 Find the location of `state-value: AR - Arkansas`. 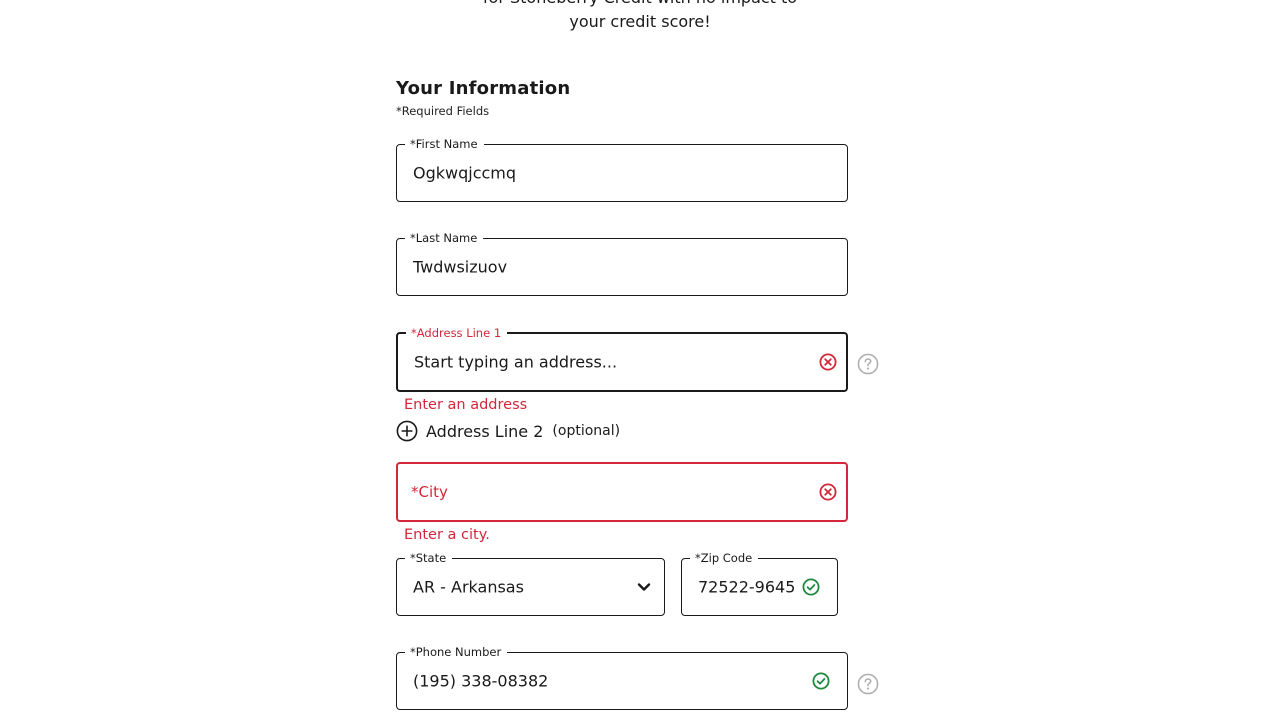

state-value: AR - Arkansas is located at coordinates (468, 587).